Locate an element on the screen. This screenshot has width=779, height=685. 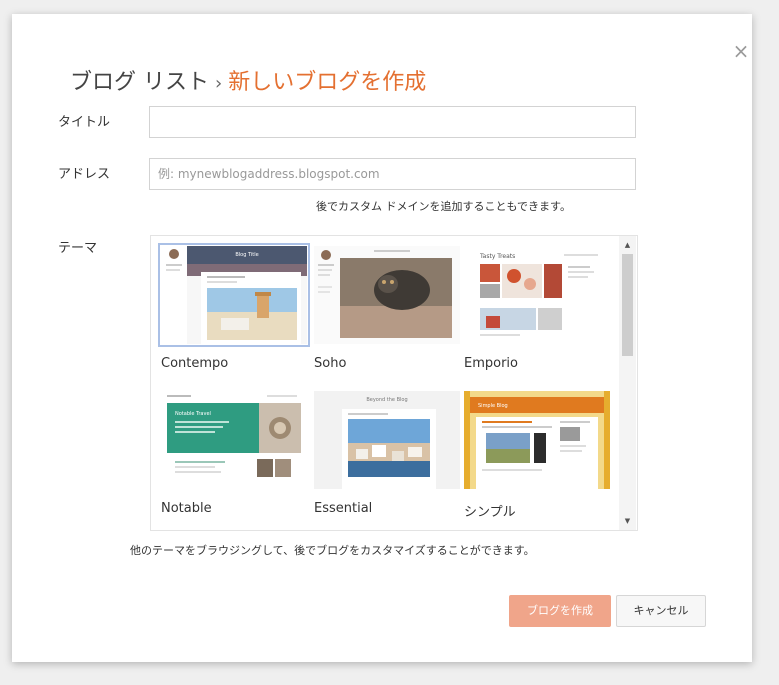
theme-label: テーマ is located at coordinates (78, 248).